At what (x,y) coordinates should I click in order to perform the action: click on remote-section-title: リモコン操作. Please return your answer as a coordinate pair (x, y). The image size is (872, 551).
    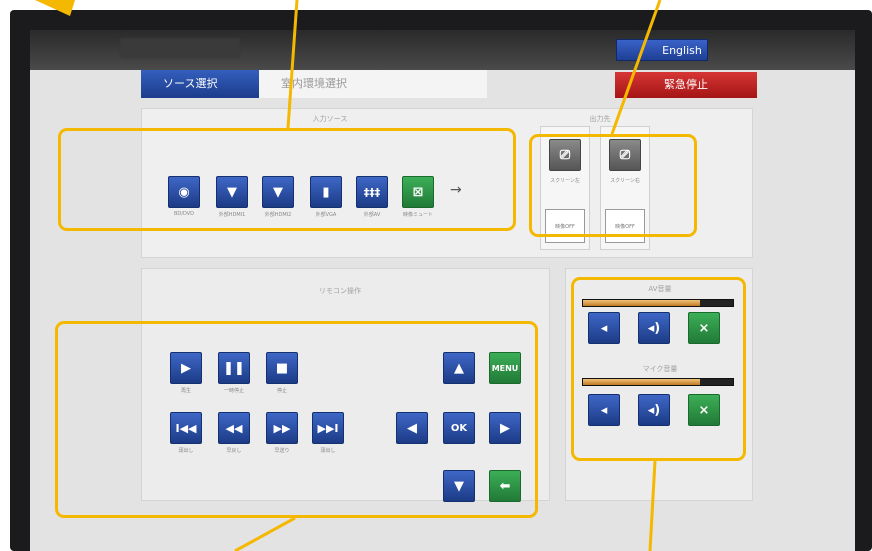
    Looking at the image, I should click on (340, 291).